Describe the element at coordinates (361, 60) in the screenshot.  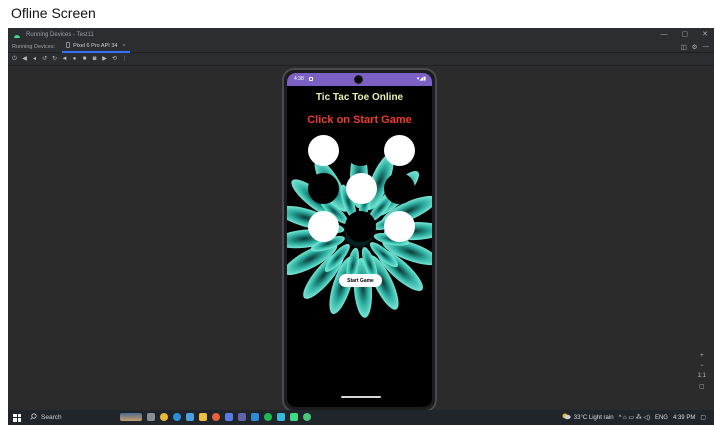
I see `emulator-toolbar: ⏻ ◀ ◂ ↺ ↻ ◄ ● ■ ◙ ▶ ⟲ ⋮` at that location.